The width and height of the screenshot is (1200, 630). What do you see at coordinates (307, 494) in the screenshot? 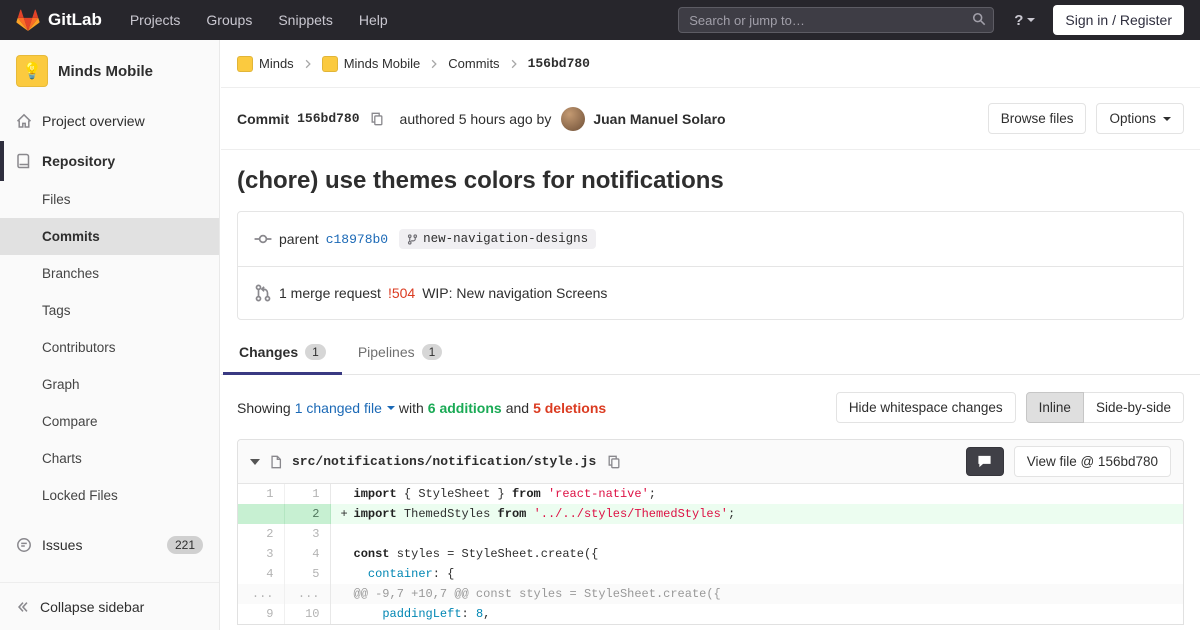
I see `new-line-number: 1` at bounding box center [307, 494].